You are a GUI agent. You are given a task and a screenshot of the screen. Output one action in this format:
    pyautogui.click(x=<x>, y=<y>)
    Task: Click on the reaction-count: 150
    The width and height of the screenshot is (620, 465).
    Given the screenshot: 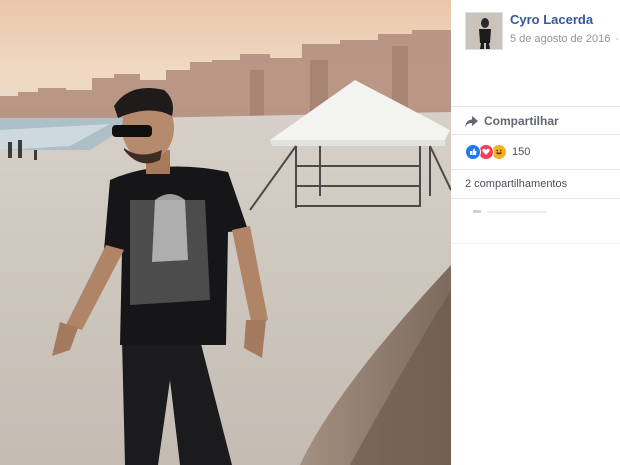 What is the action you would take?
    pyautogui.click(x=521, y=152)
    